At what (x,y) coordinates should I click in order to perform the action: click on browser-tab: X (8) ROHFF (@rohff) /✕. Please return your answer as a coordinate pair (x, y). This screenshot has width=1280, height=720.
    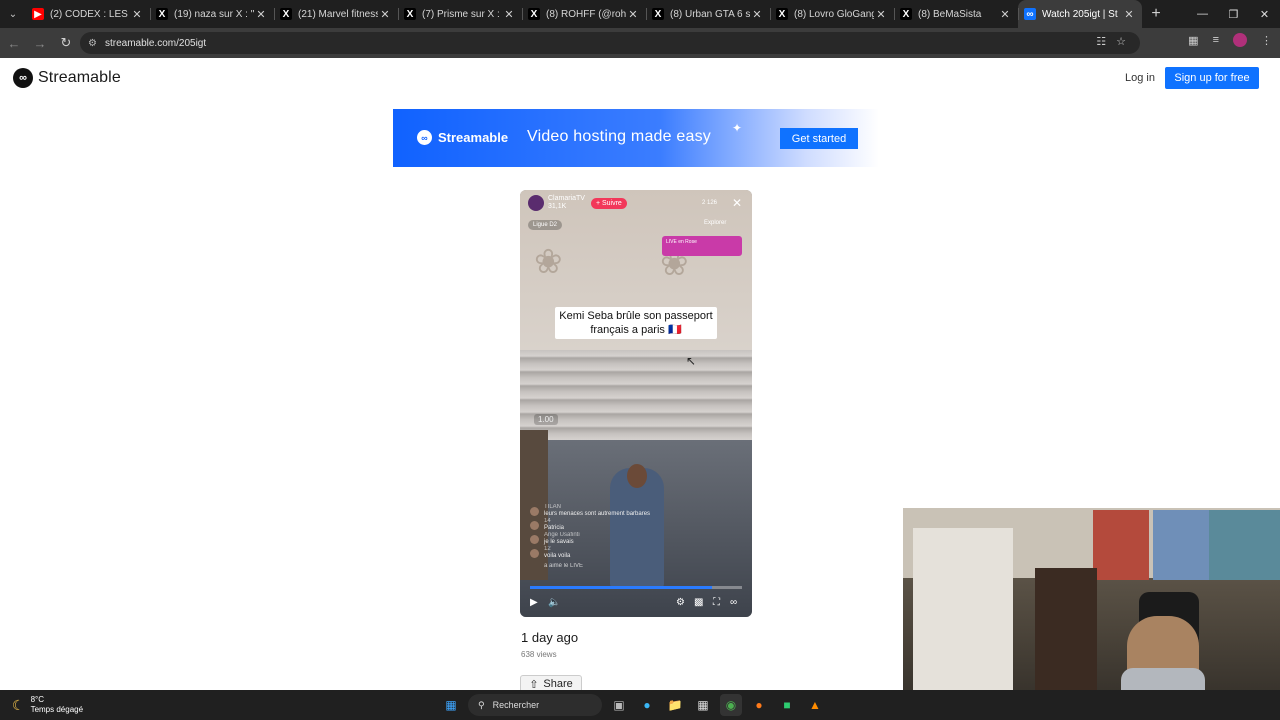
    Looking at the image, I should click on (584, 14).